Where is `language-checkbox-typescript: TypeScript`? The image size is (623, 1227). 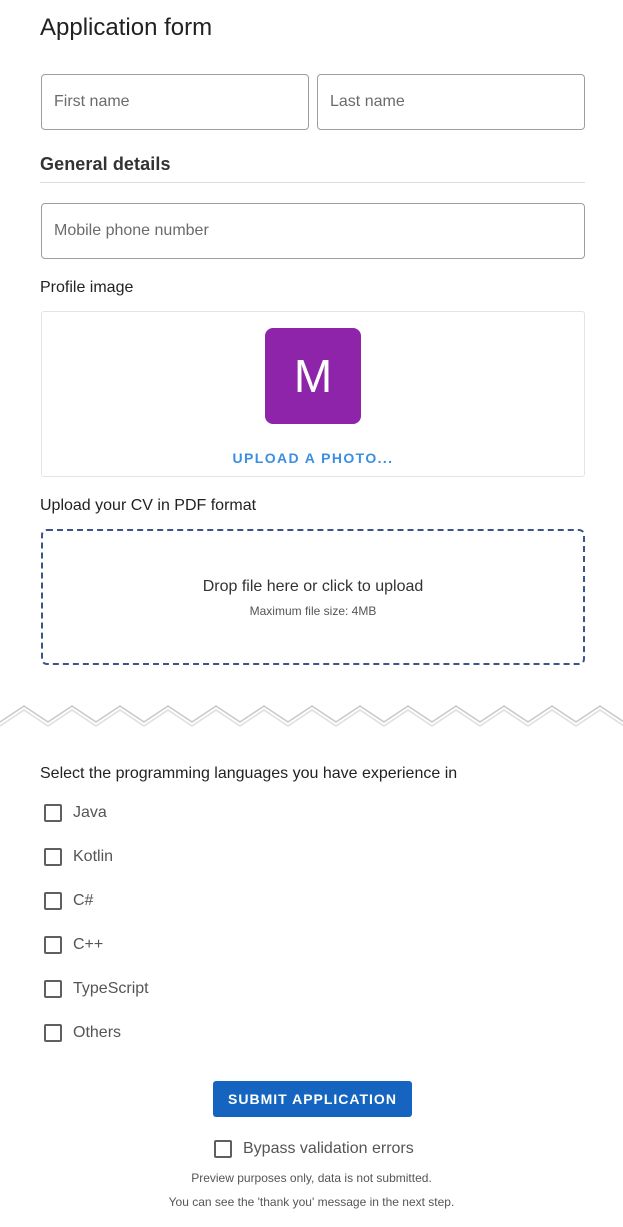
language-checkbox-typescript: TypeScript is located at coordinates (96, 989).